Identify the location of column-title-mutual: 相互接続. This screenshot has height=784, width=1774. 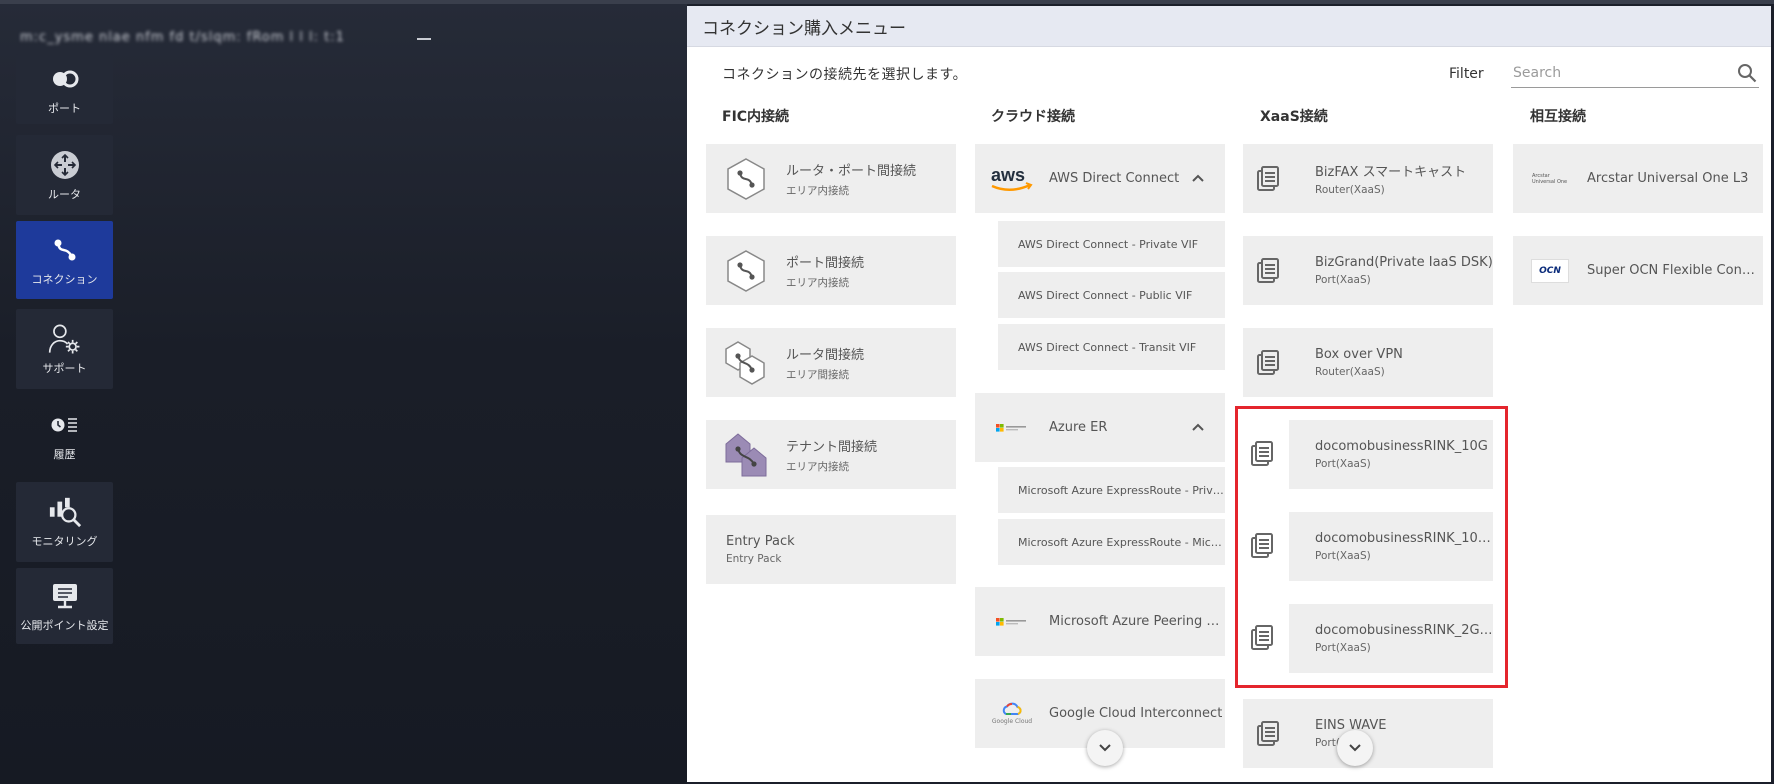
(1558, 117).